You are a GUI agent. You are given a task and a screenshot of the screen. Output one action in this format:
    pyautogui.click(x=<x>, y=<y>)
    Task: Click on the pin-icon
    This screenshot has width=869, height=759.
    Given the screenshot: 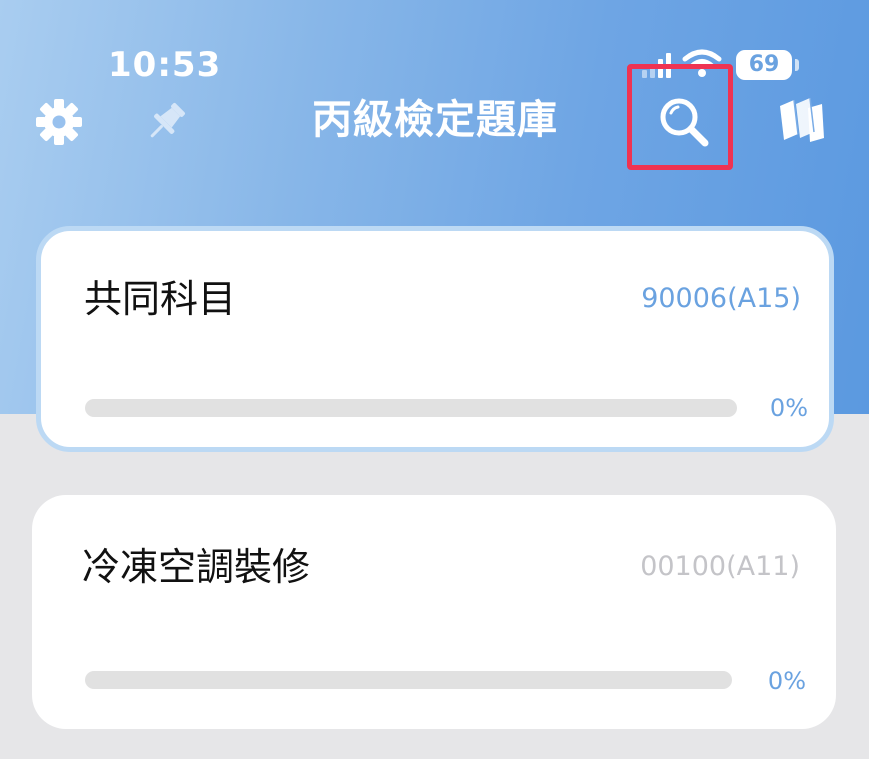 What is the action you would take?
    pyautogui.click(x=166, y=122)
    